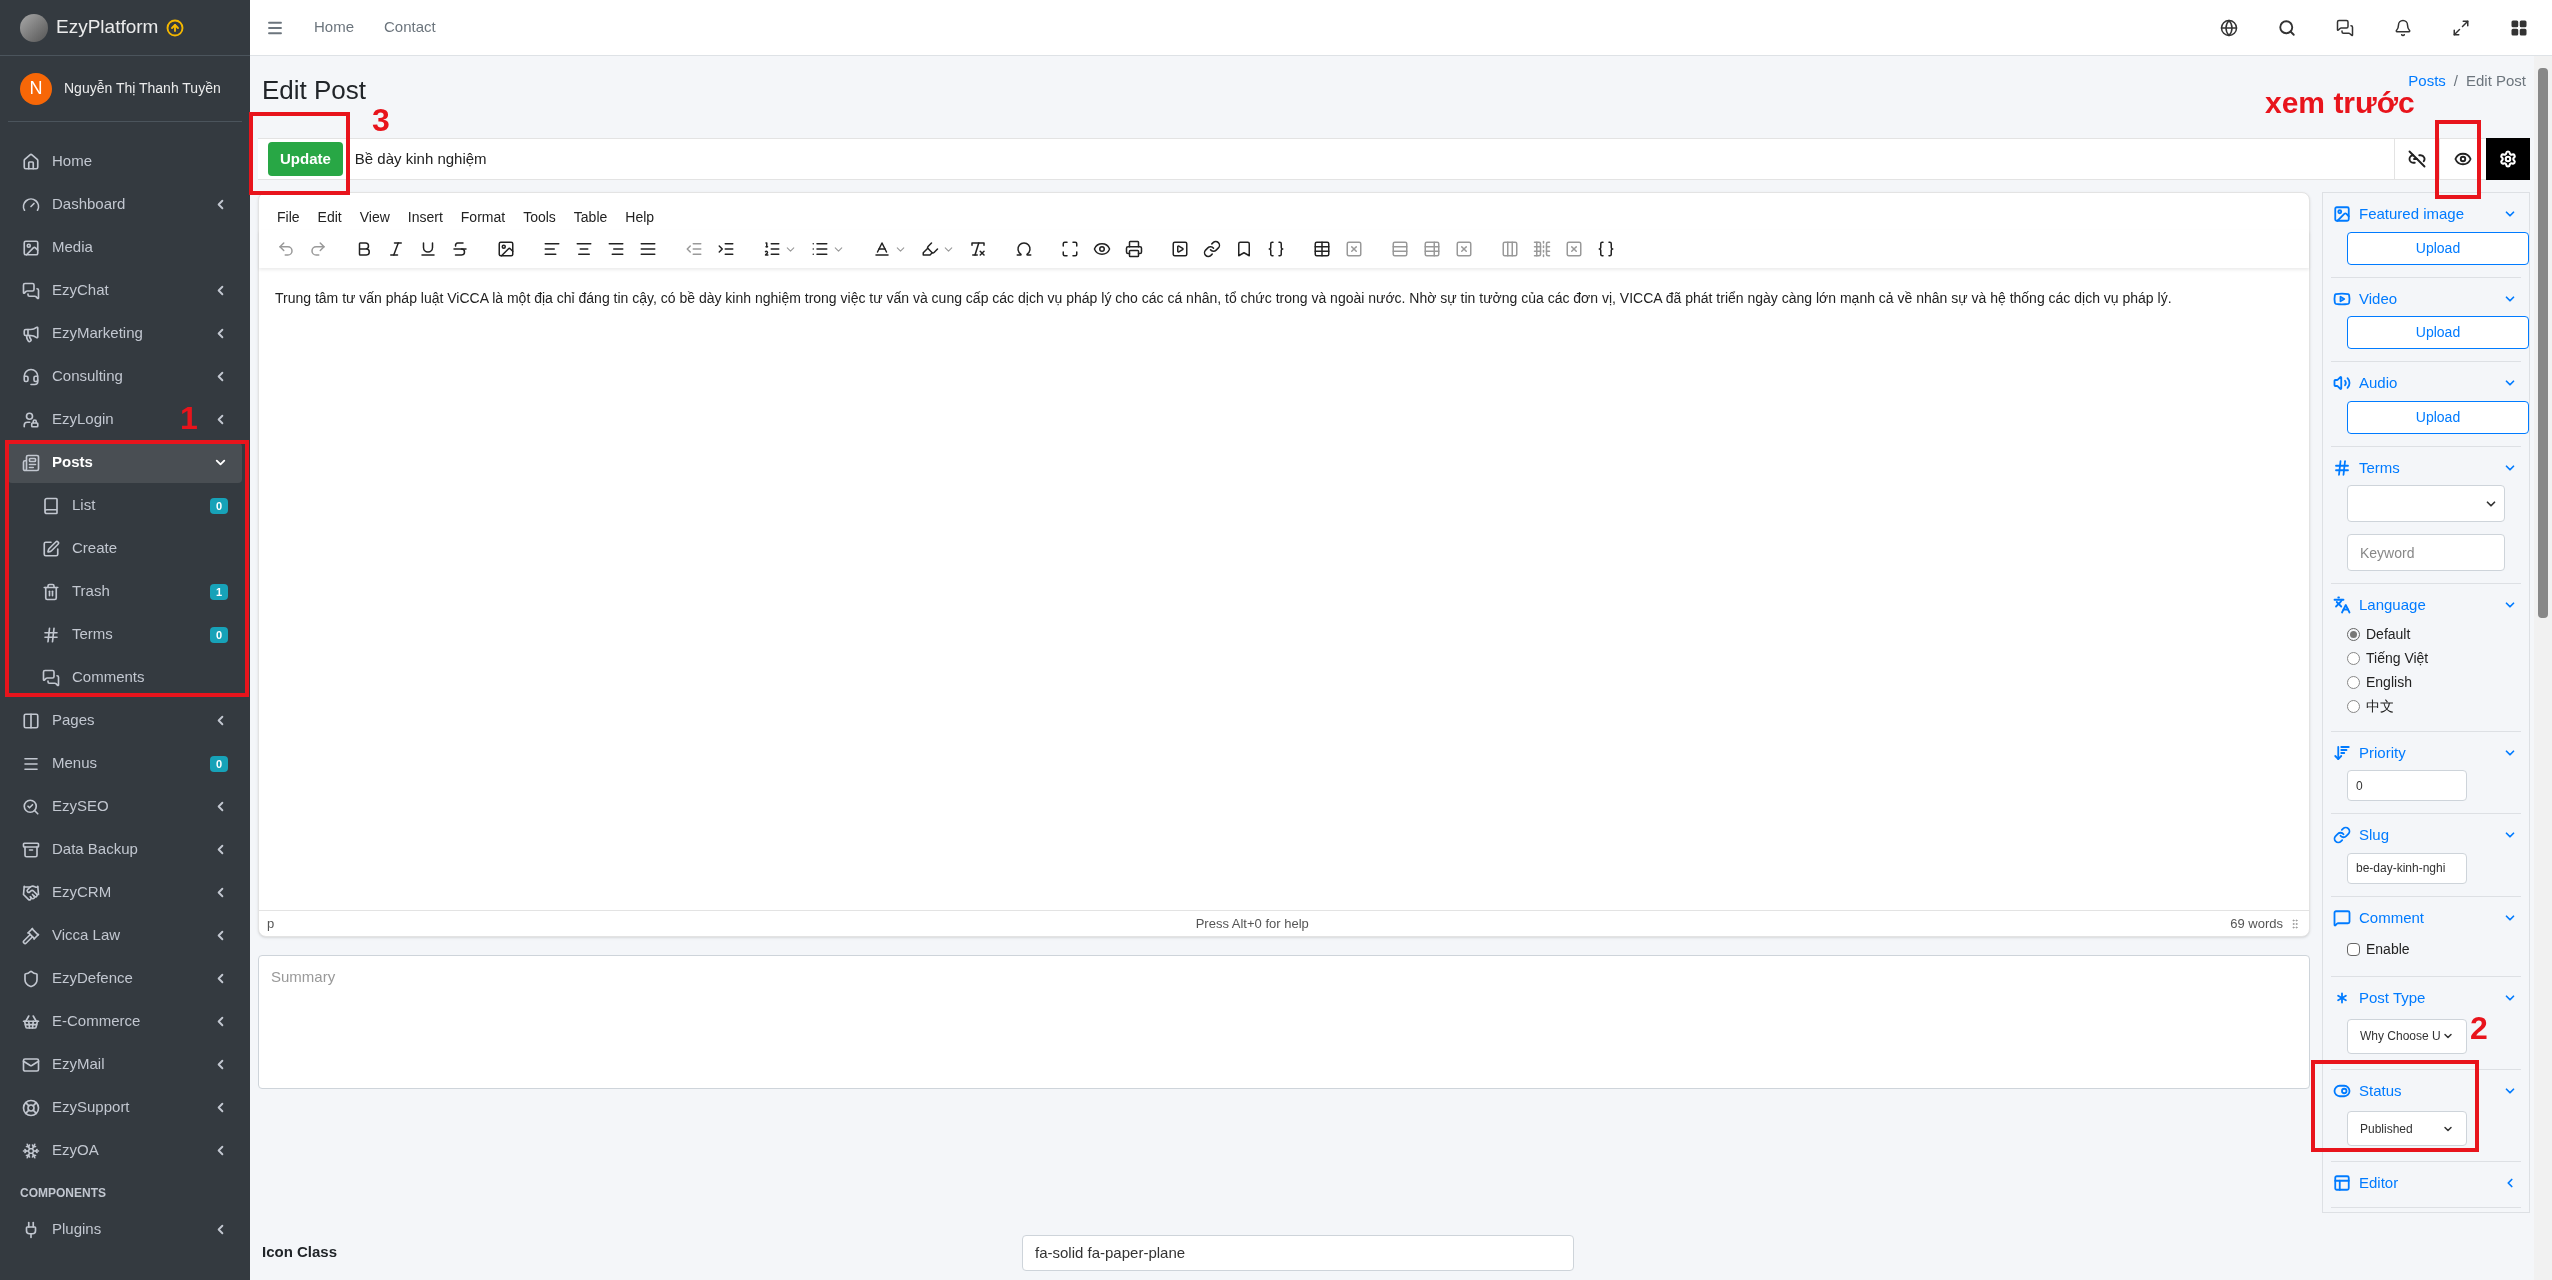 The height and width of the screenshot is (1280, 2552). Describe the element at coordinates (2229, 27) in the screenshot. I see `globe-icon` at that location.